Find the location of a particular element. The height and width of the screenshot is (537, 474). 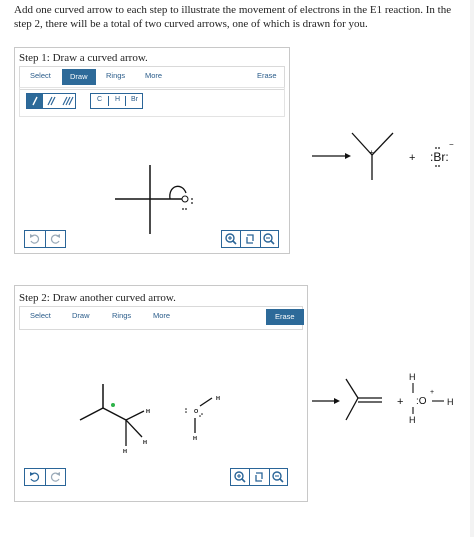

step1-title: Step 1: Draw a curved arrow. is located at coordinates (83, 58).